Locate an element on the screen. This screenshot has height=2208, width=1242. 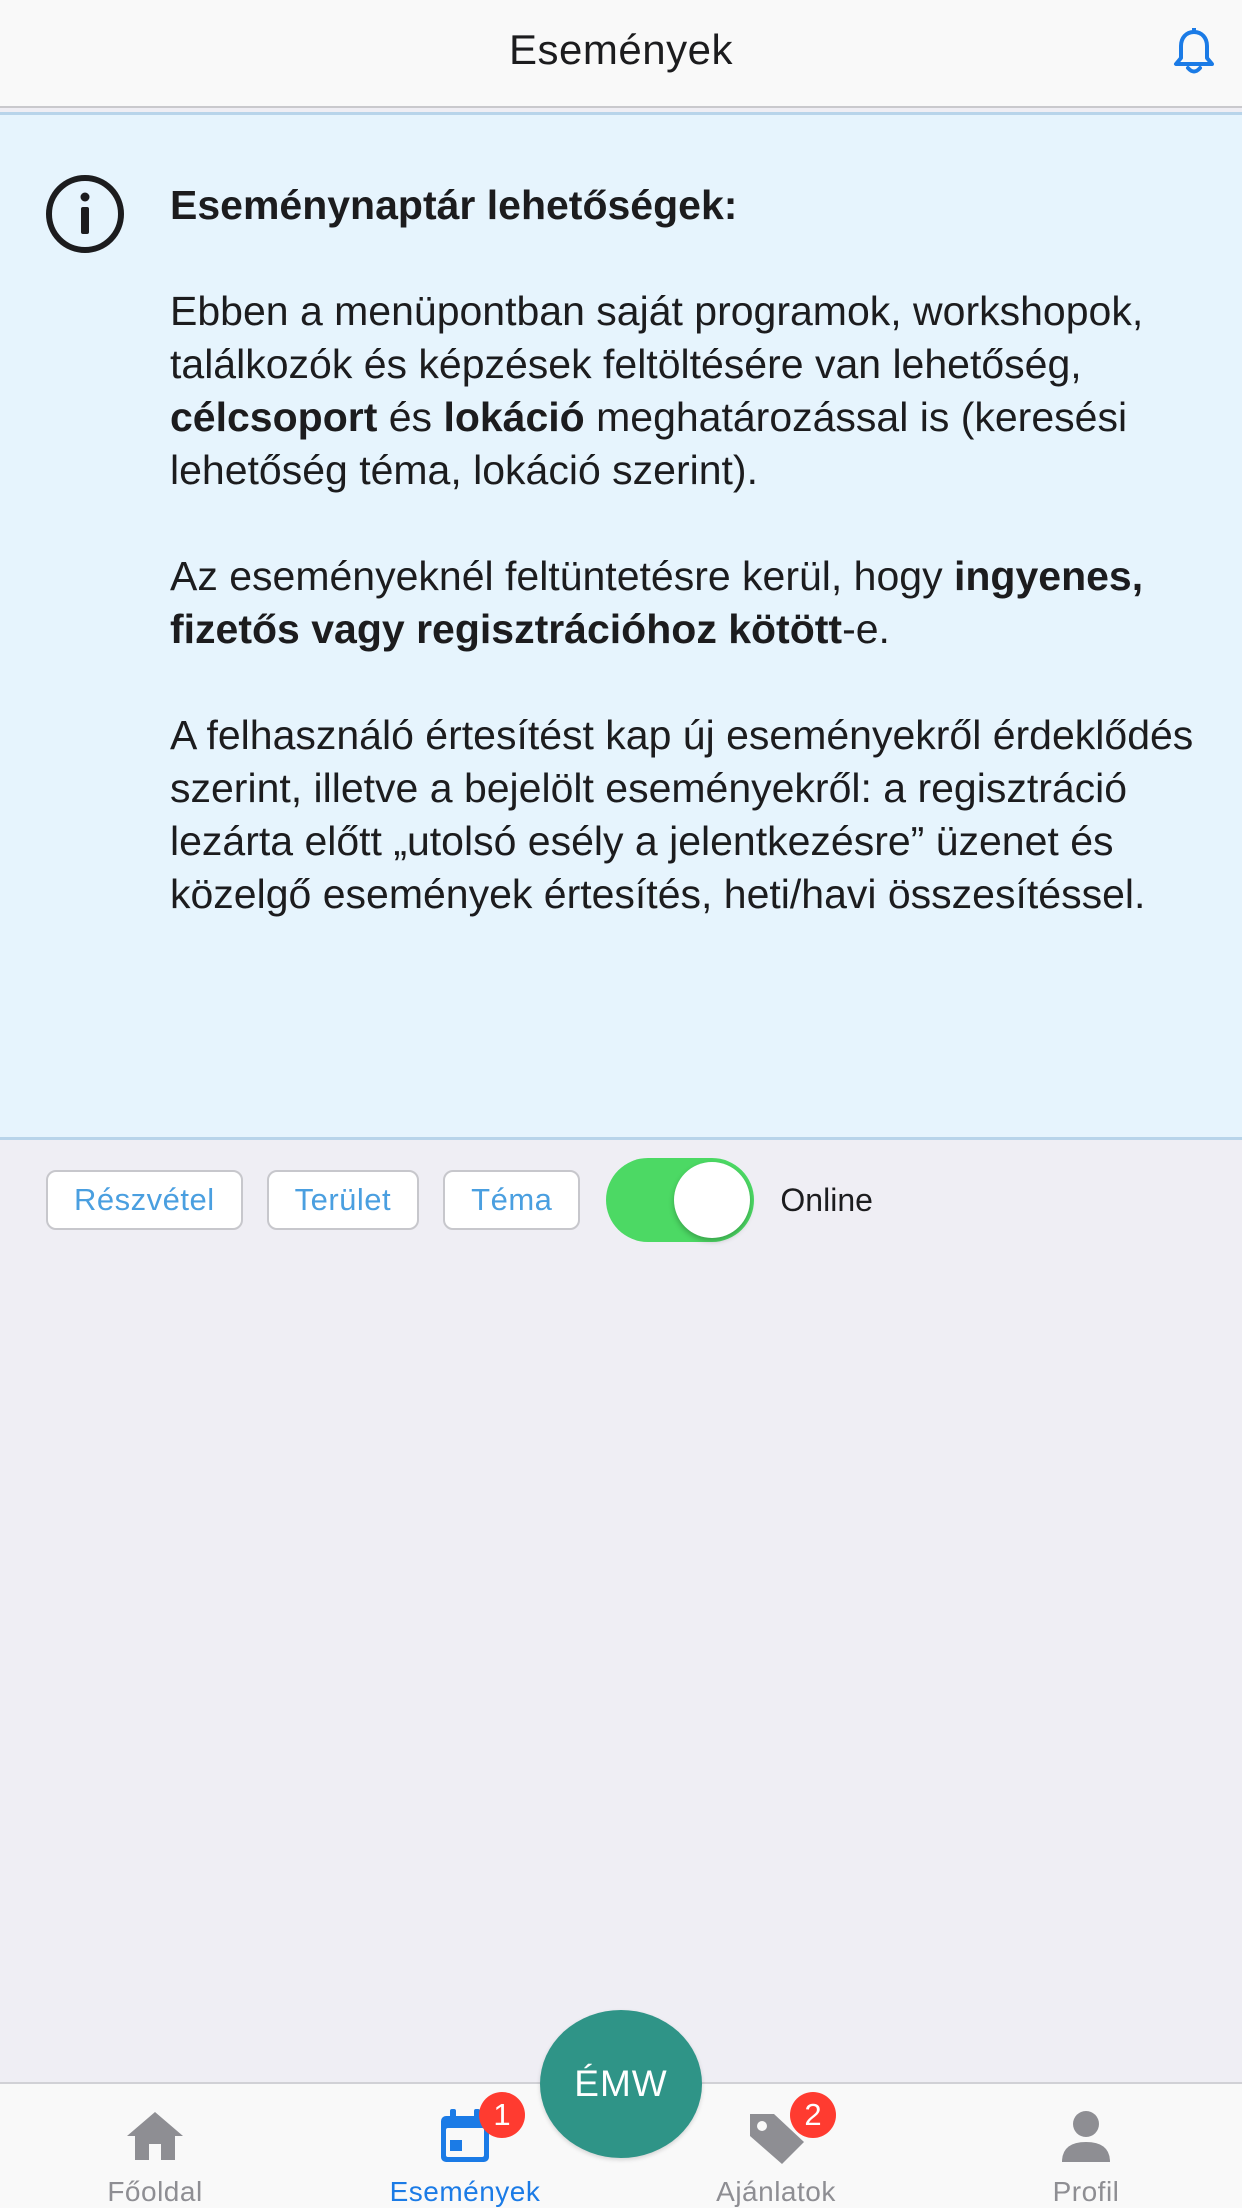
tab-offers: 2 Ajánlatok is located at coordinates (776, 2150).